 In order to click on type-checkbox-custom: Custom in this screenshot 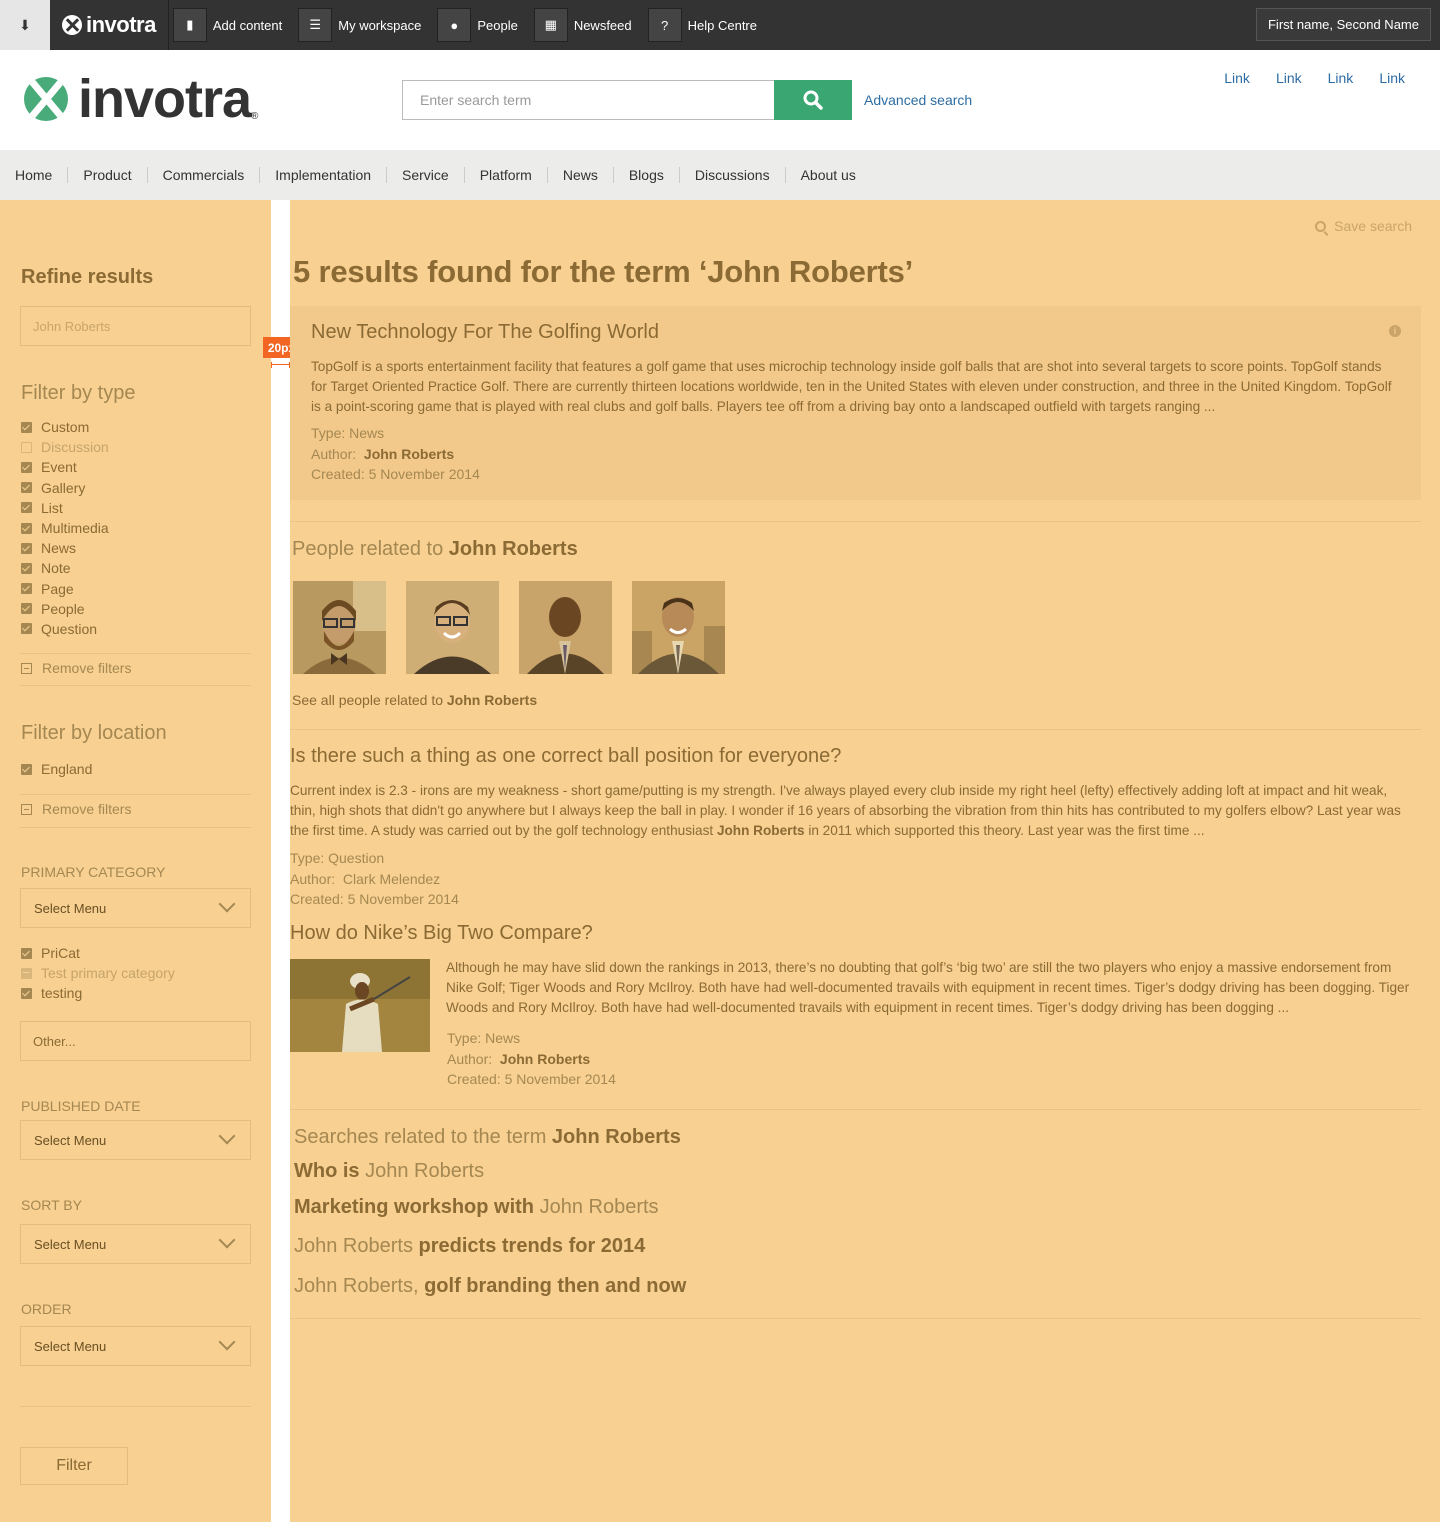, I will do `click(65, 427)`.